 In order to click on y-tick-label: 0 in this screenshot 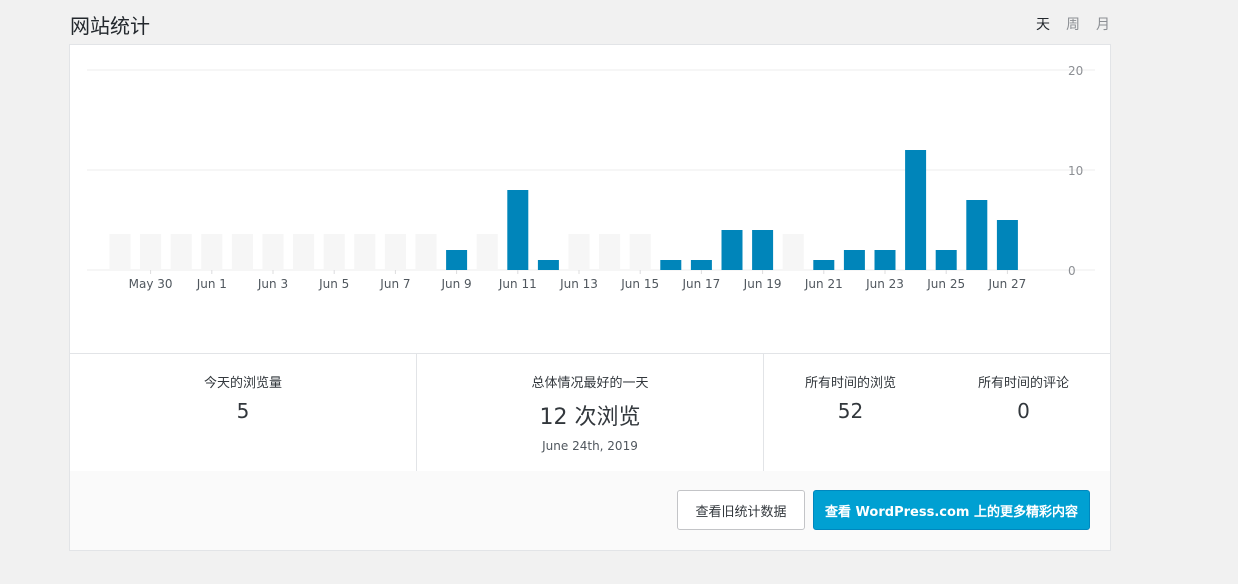, I will do `click(1072, 271)`.